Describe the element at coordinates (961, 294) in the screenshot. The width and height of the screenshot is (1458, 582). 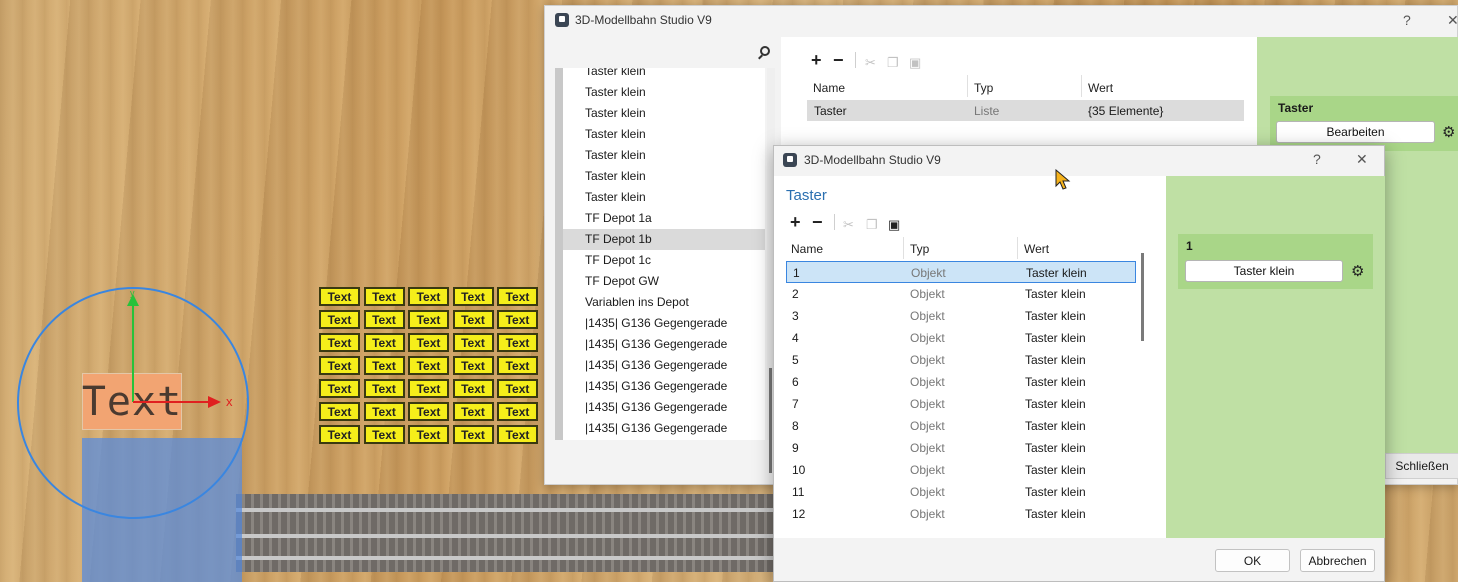
I see `table-row: 2 Objekt Taster klein` at that location.